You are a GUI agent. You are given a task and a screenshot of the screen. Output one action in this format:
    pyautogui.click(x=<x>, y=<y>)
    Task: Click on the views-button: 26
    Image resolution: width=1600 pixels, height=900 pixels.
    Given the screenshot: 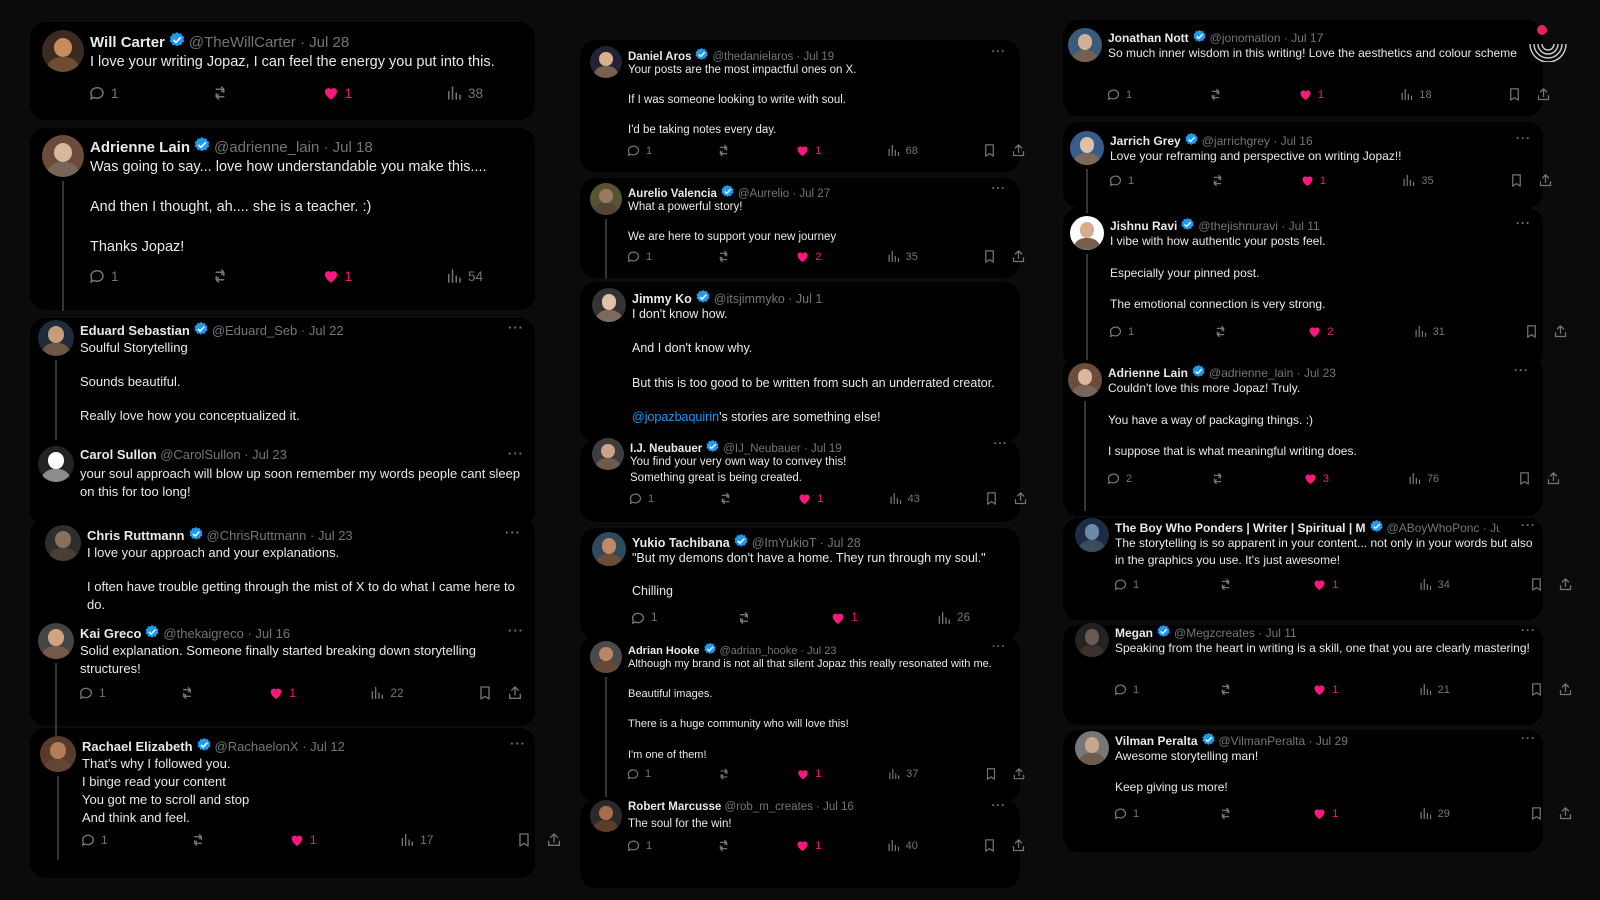 What is the action you would take?
    pyautogui.click(x=953, y=618)
    